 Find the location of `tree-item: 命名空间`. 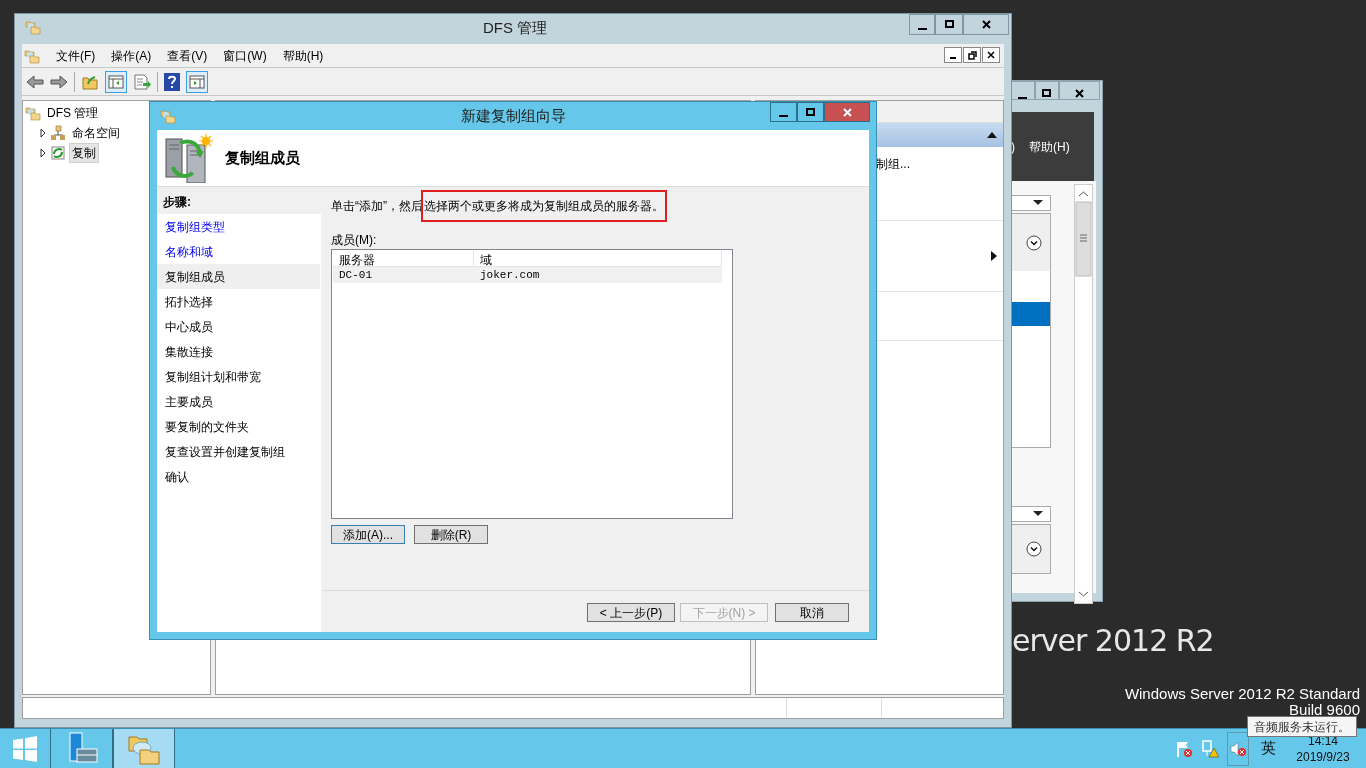

tree-item: 命名空间 is located at coordinates (96, 133).